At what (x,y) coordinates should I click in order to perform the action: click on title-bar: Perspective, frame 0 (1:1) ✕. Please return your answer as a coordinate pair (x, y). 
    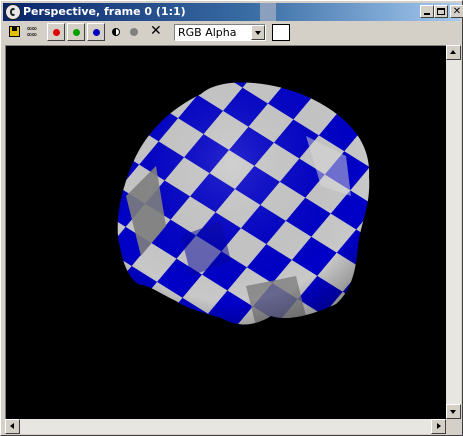
    Looking at the image, I should click on (233, 12).